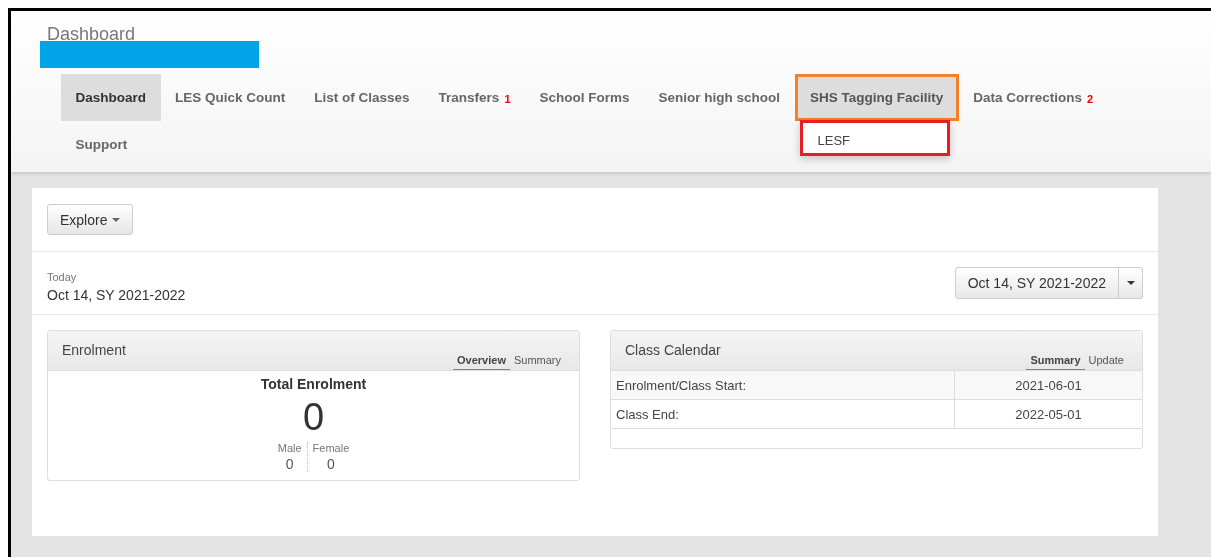  I want to click on date-picker-button: Oct 14, SY 2021-2022, so click(1036, 283).